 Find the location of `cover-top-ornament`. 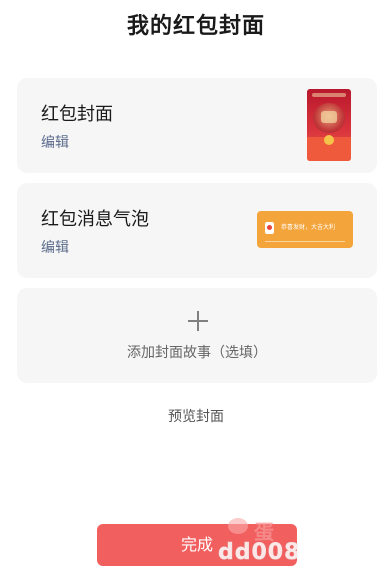

cover-top-ornament is located at coordinates (329, 95).